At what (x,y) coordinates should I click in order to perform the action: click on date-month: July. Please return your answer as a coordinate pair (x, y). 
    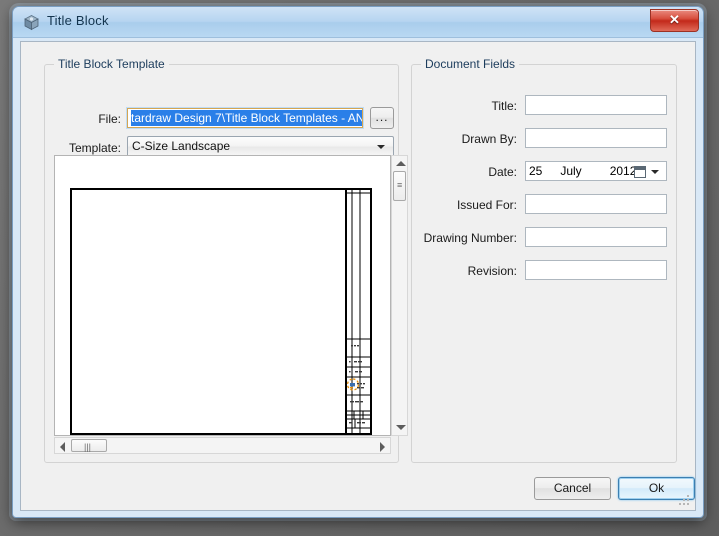
    Looking at the image, I should click on (583, 171).